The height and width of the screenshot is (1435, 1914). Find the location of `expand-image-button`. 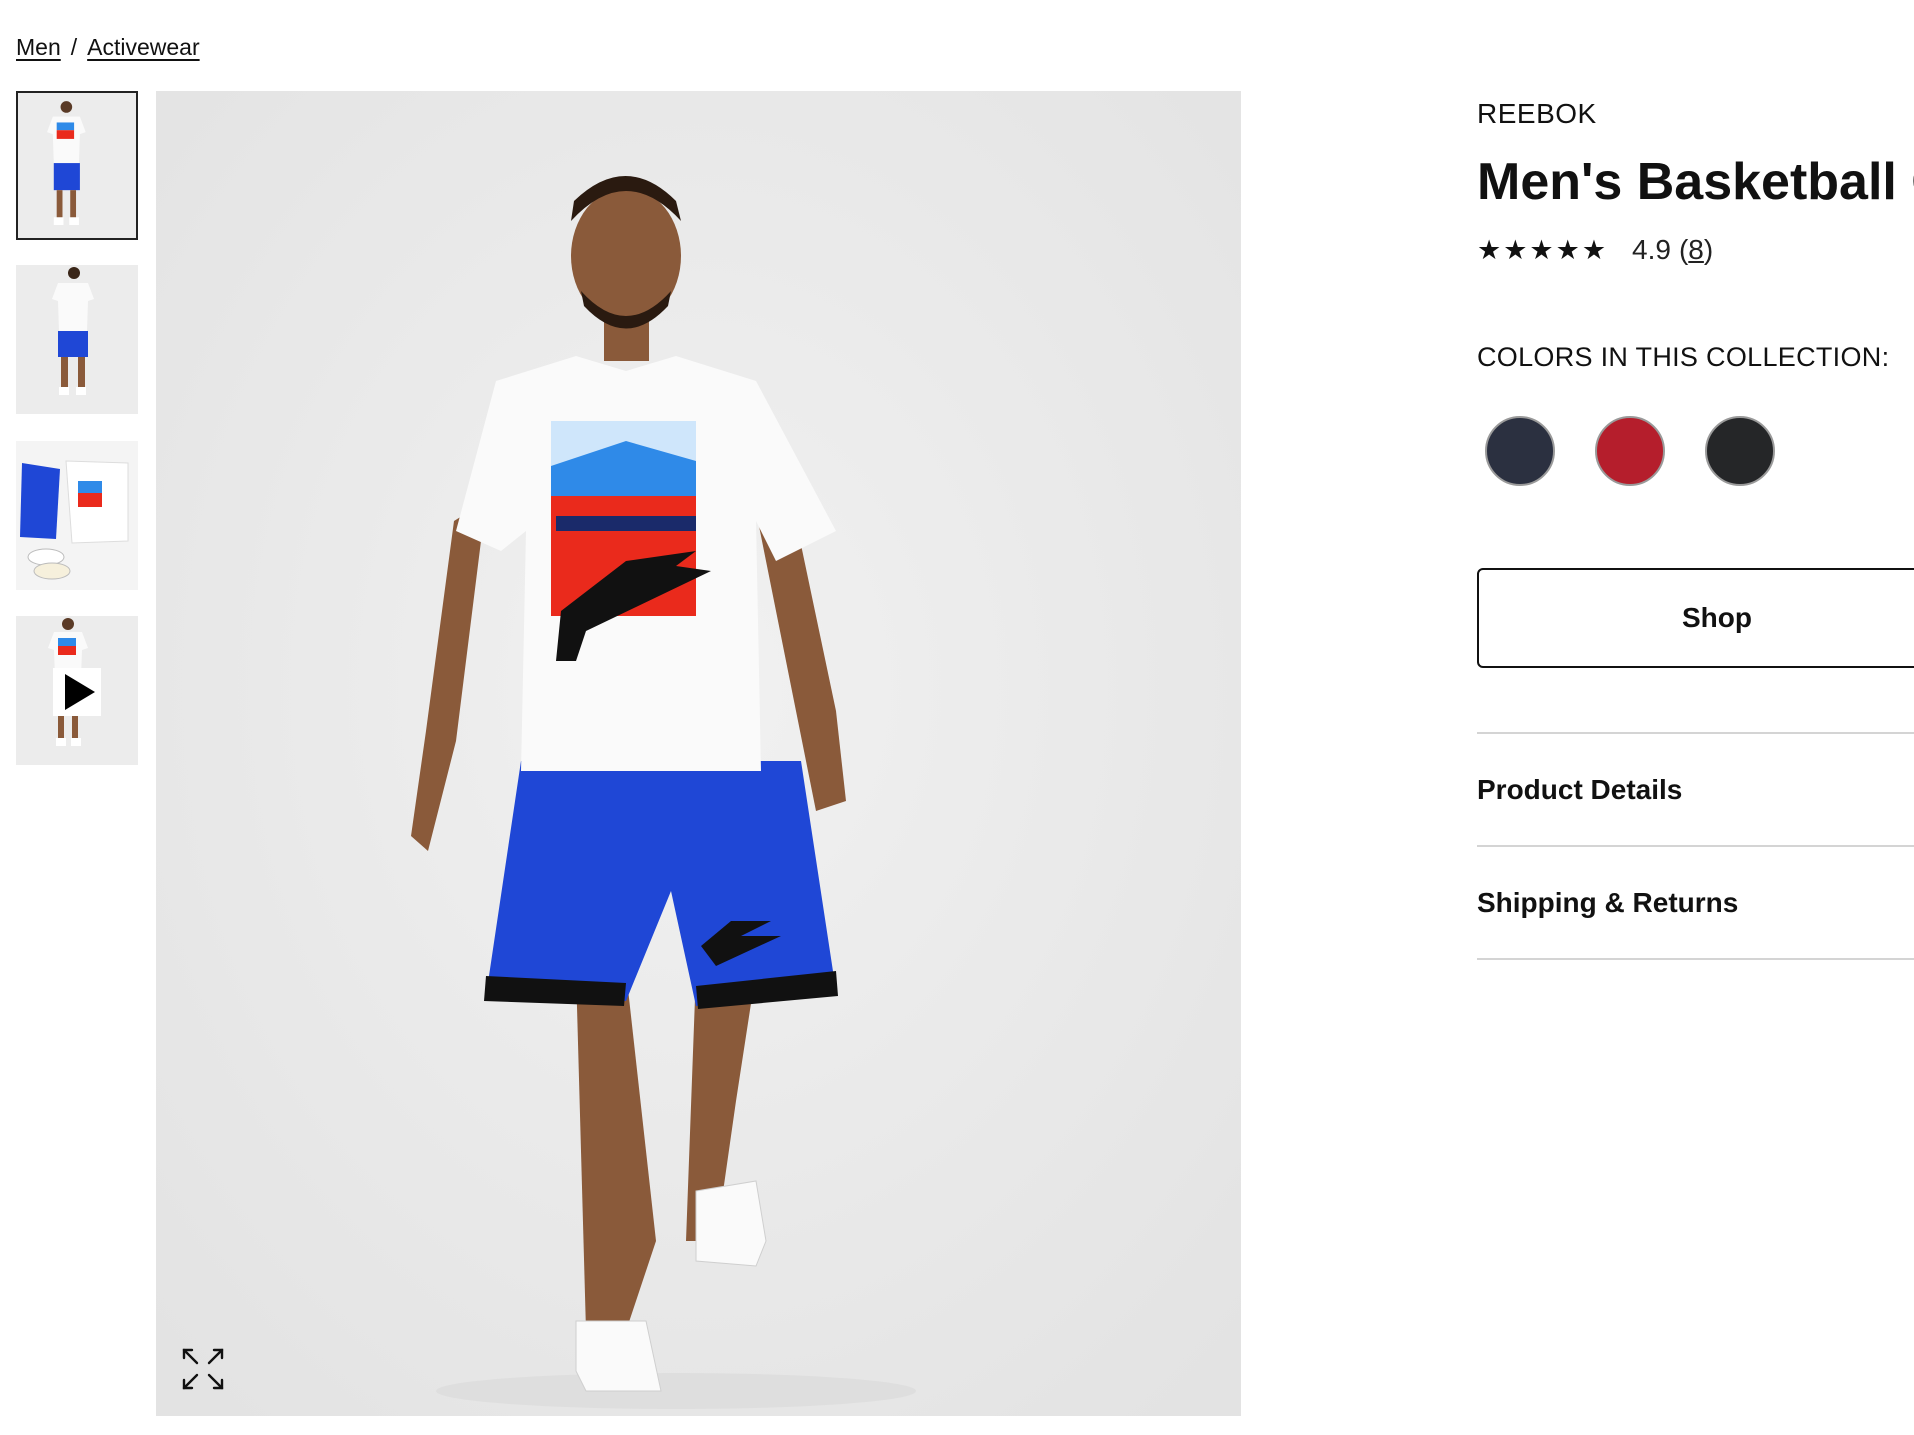

expand-image-button is located at coordinates (203, 1369).